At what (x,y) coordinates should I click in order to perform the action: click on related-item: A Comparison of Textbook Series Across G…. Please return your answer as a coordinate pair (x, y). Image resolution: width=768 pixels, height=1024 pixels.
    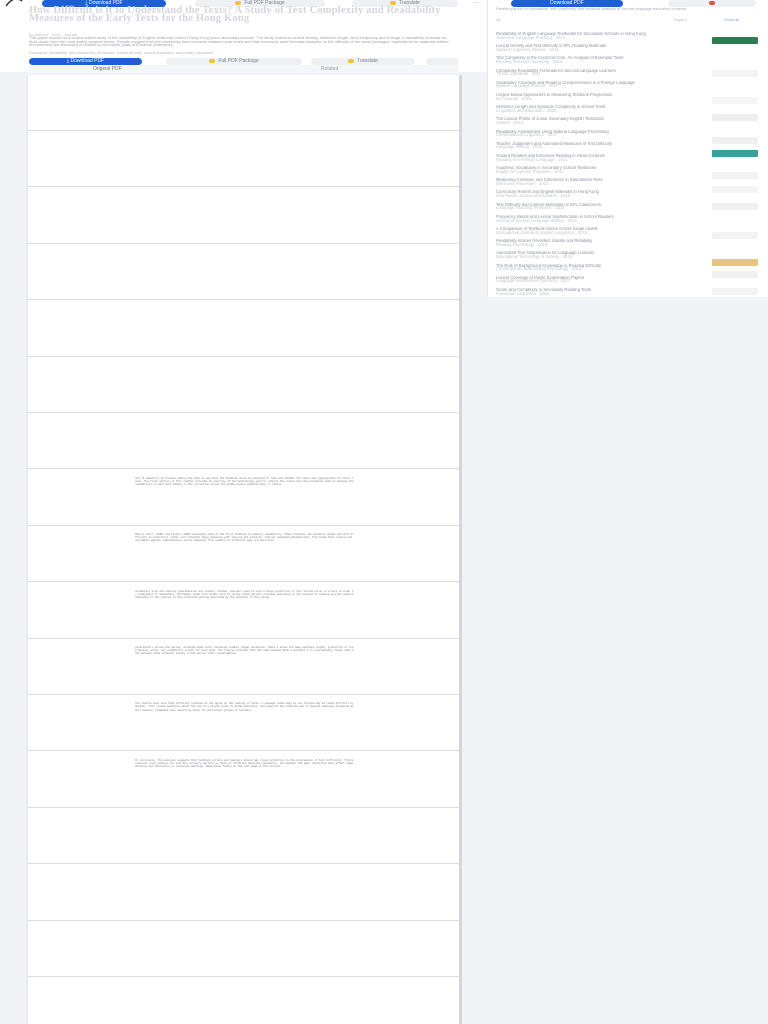
    Looking at the image, I should click on (596, 232).